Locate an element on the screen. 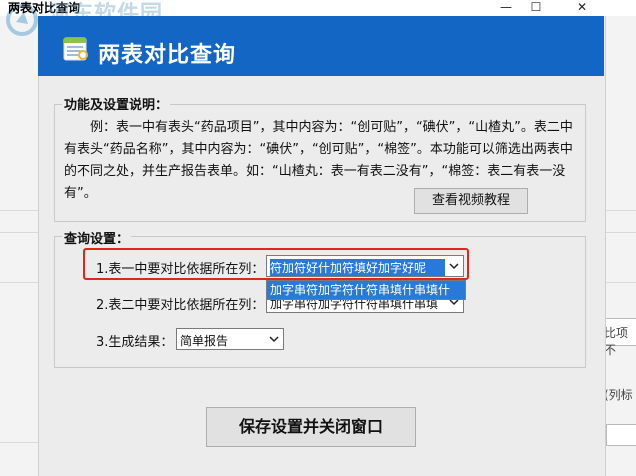 Image resolution: width=636 pixels, height=476 pixels. highlight-annotation is located at coordinates (276, 264).